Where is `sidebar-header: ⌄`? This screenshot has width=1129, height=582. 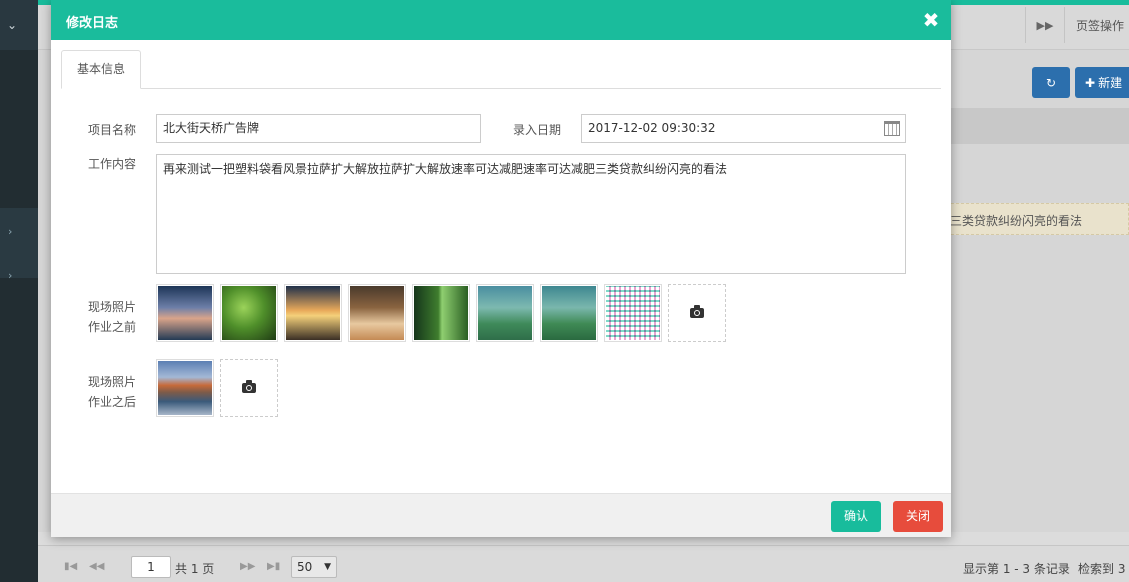 sidebar-header: ⌄ is located at coordinates (19, 25).